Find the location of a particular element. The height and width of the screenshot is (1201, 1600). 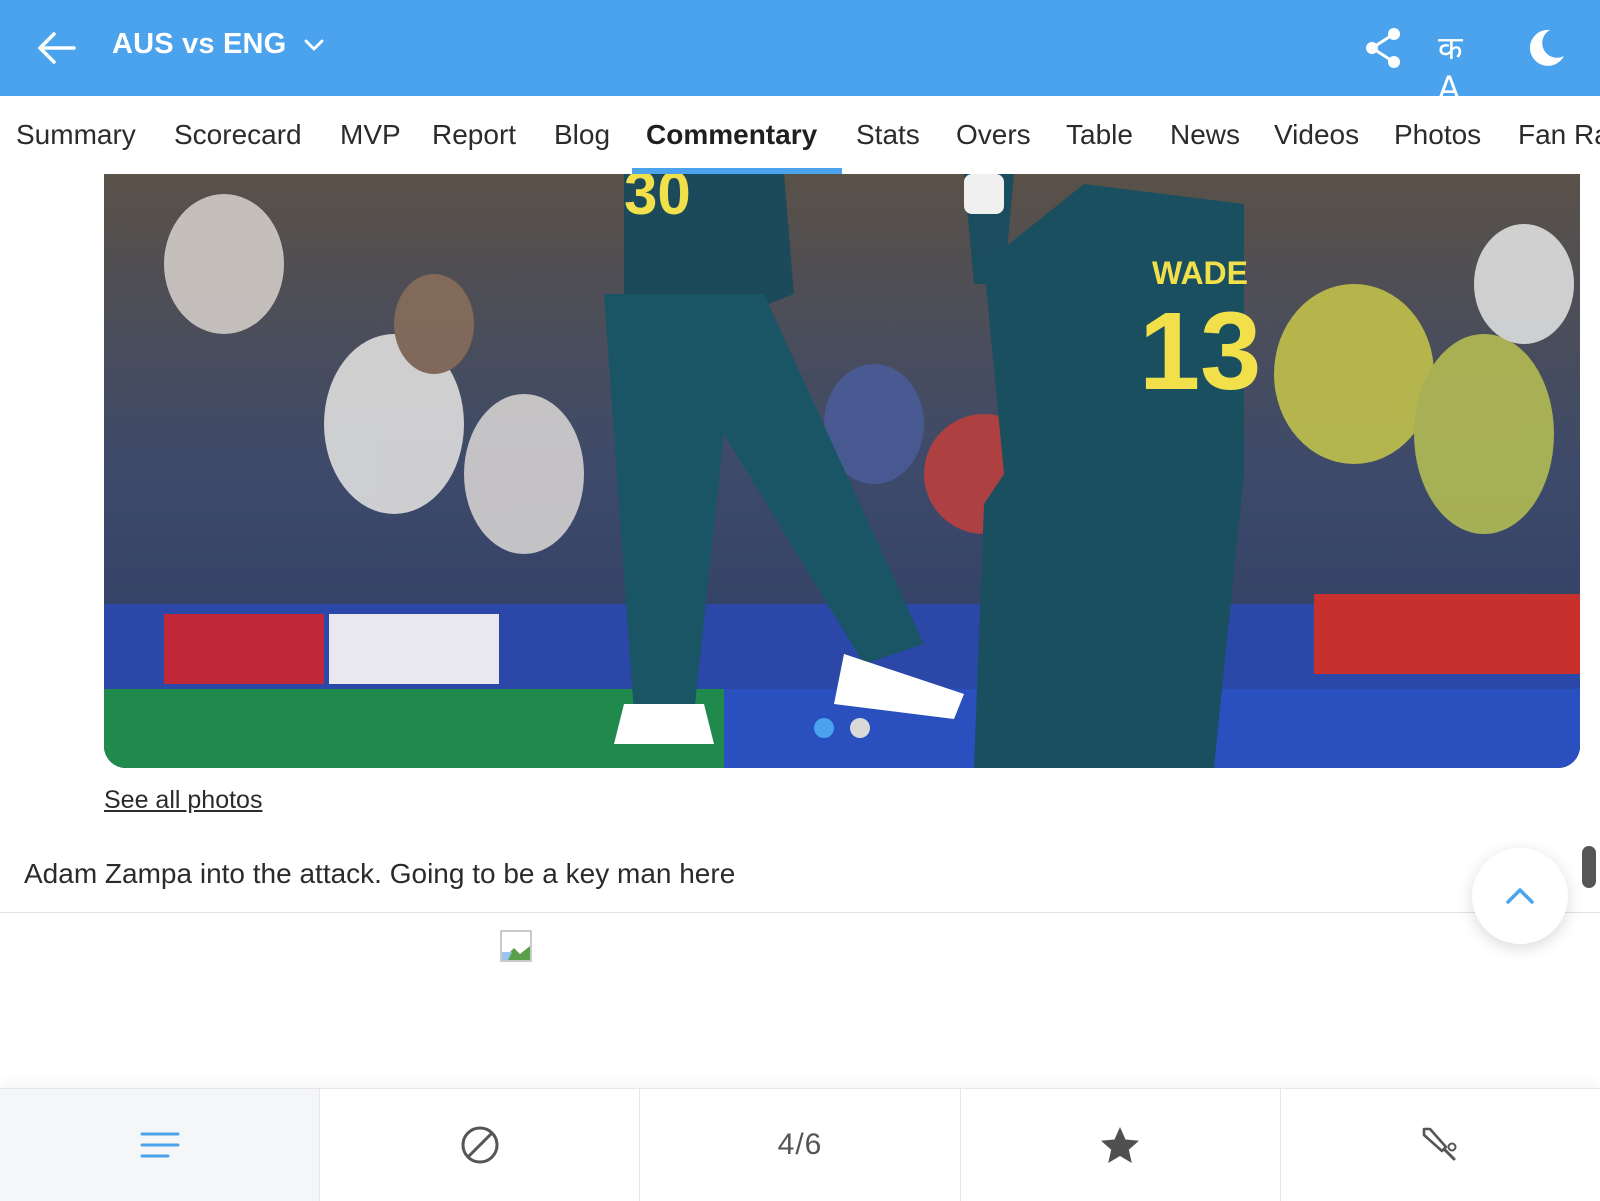

broken-image-icon is located at coordinates (516, 946).